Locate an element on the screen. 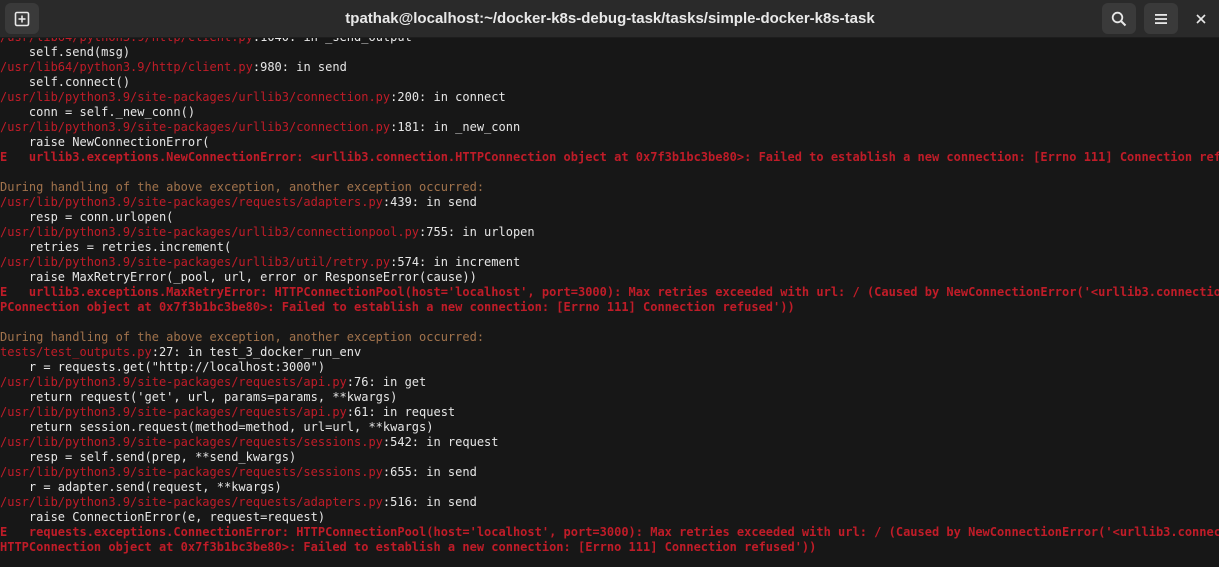 This screenshot has height=567, width=1219. close-icon is located at coordinates (1200, 18).